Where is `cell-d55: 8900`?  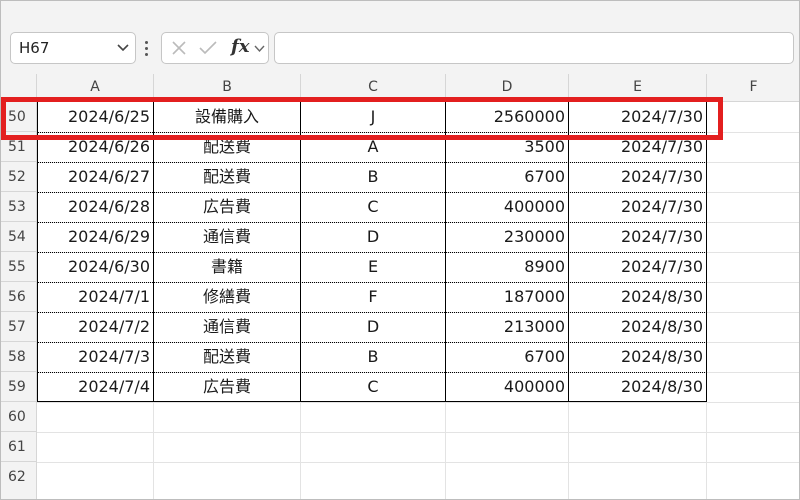
cell-d55: 8900 is located at coordinates (507, 267).